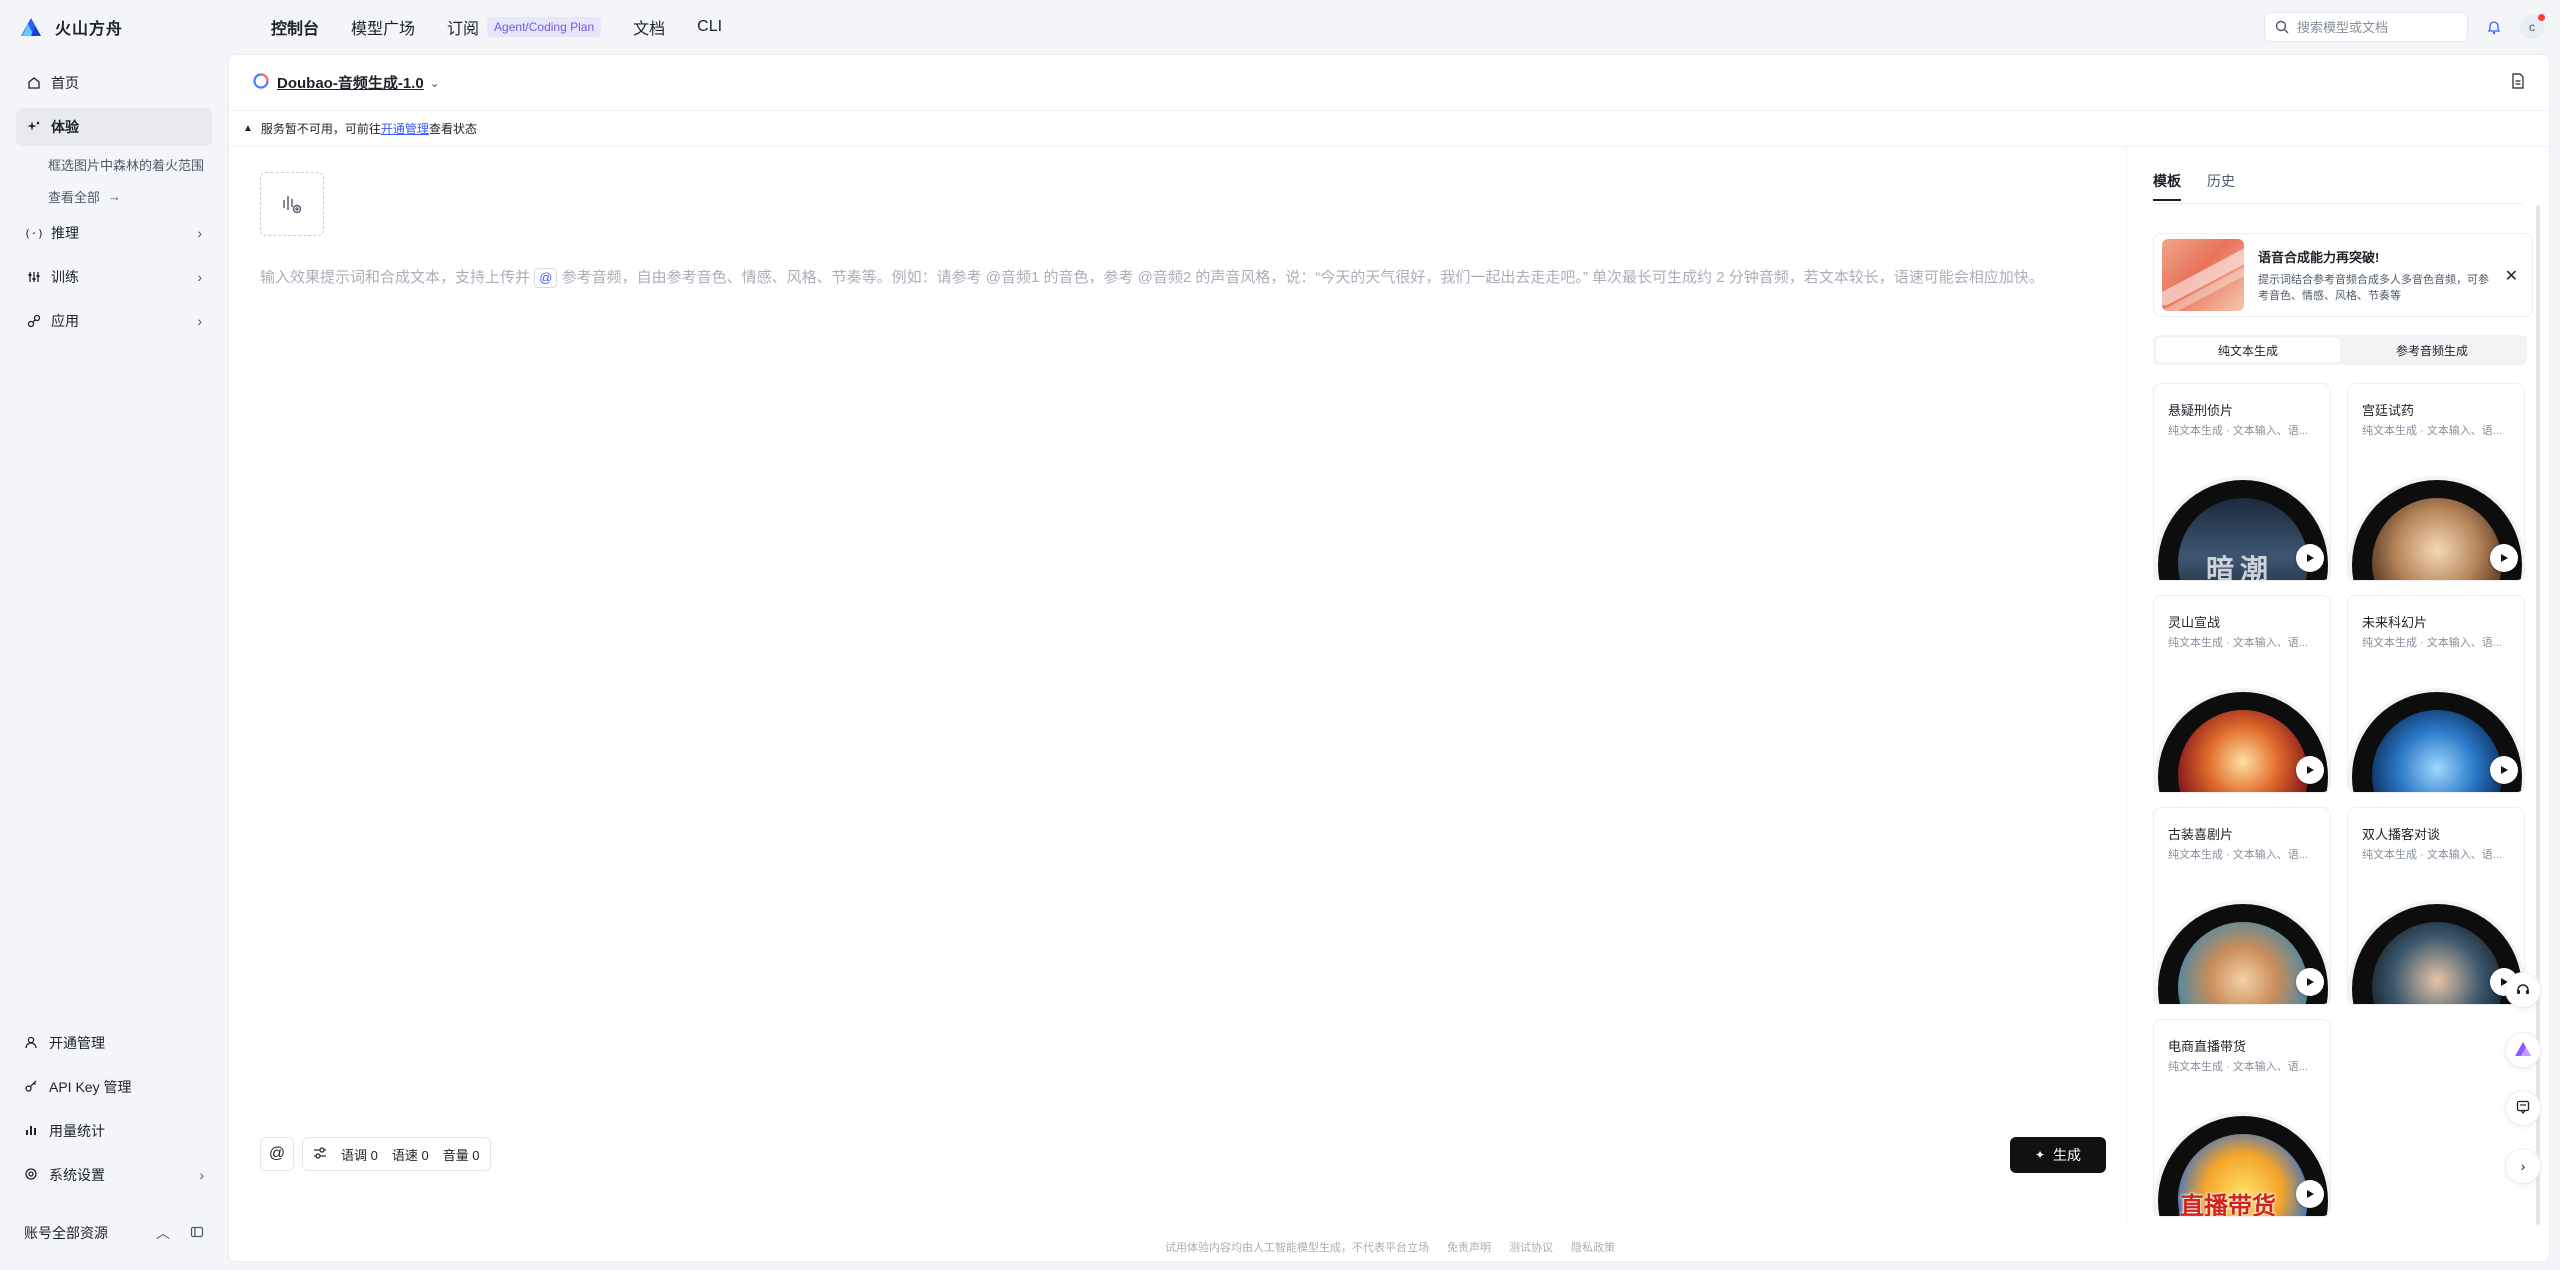  I want to click on model-selector: Doubao-音频生成-1.0, so click(350, 82).